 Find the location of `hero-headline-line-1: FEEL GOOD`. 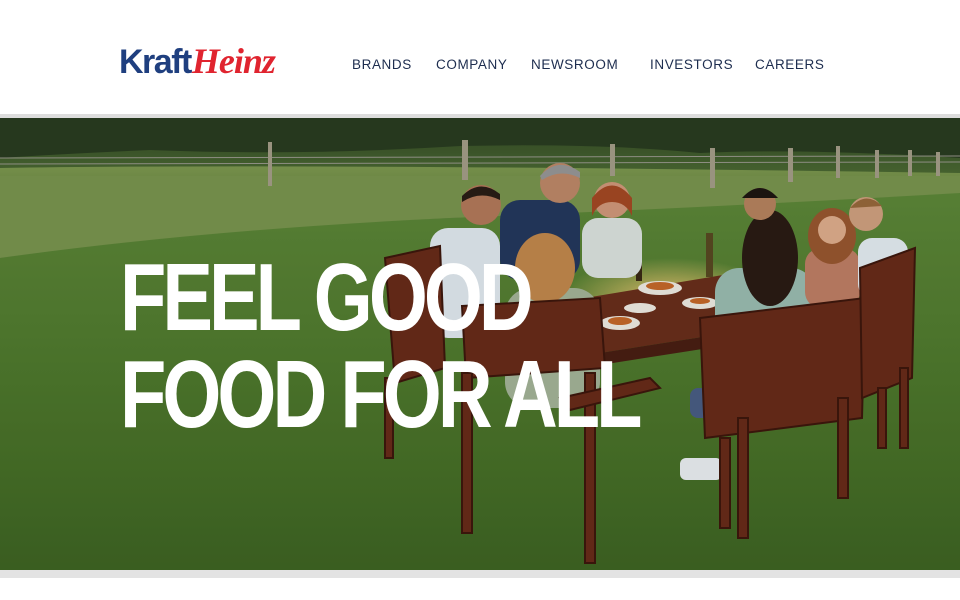

hero-headline-line-1: FEEL GOOD is located at coordinates (327, 297).